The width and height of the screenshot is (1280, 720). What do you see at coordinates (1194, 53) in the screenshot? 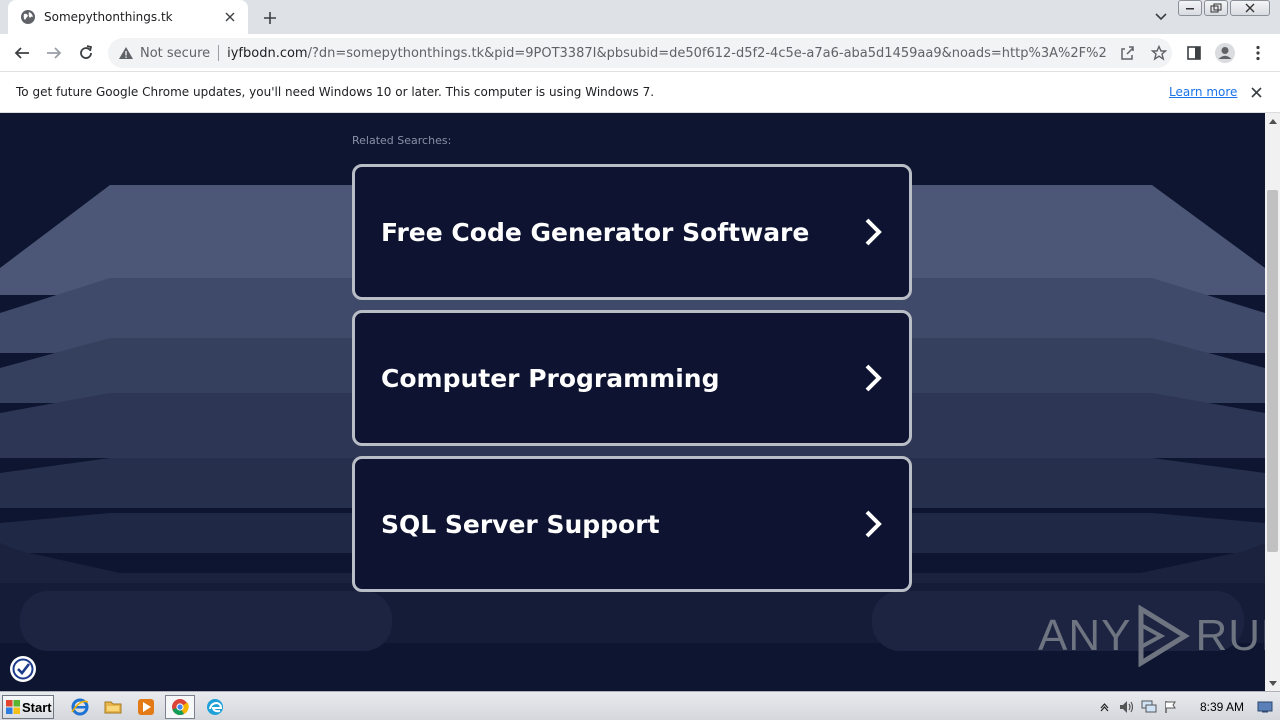
I see `side-panel-icon` at bounding box center [1194, 53].